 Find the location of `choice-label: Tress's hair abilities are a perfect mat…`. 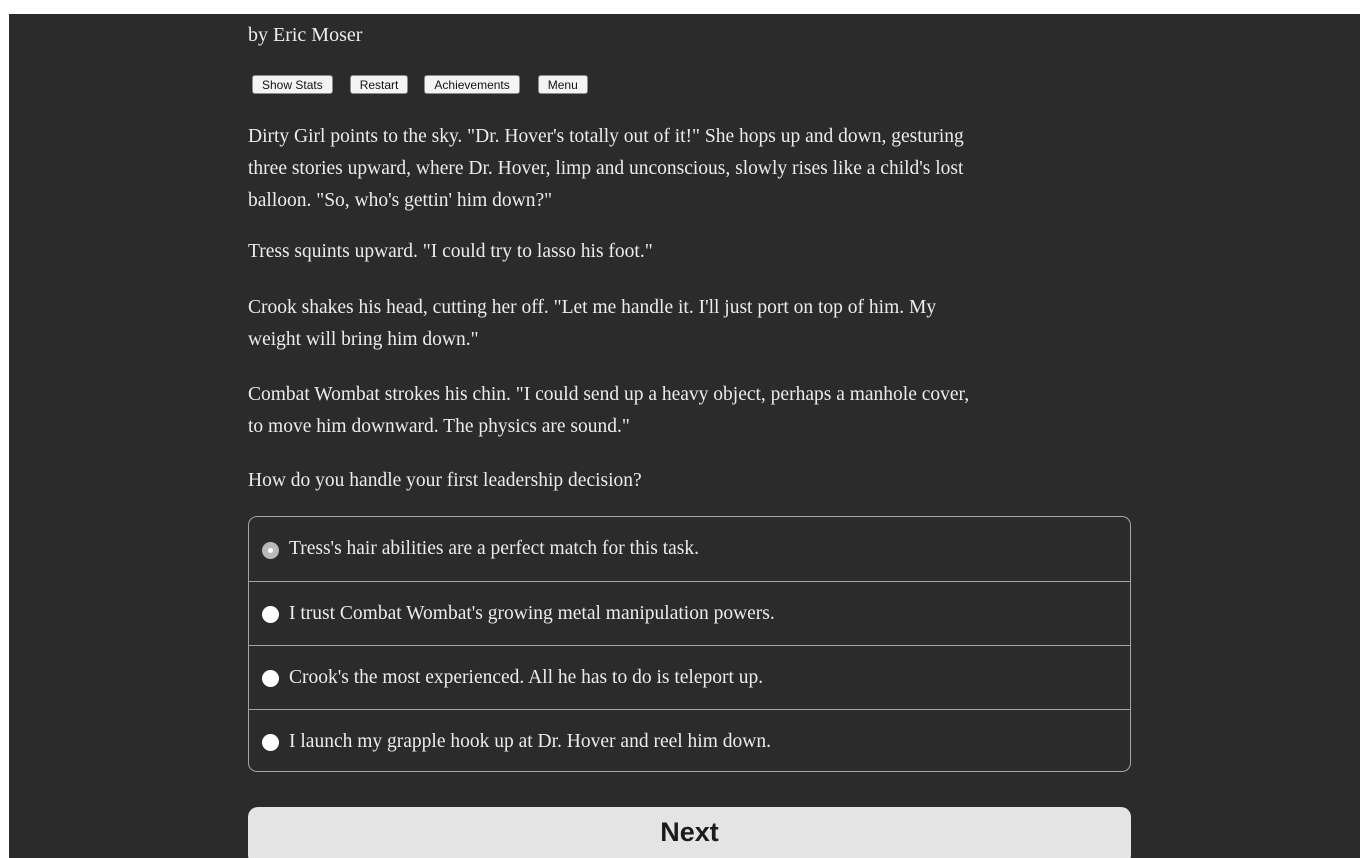

choice-label: Tress's hair abilities are a perfect mat… is located at coordinates (494, 548).